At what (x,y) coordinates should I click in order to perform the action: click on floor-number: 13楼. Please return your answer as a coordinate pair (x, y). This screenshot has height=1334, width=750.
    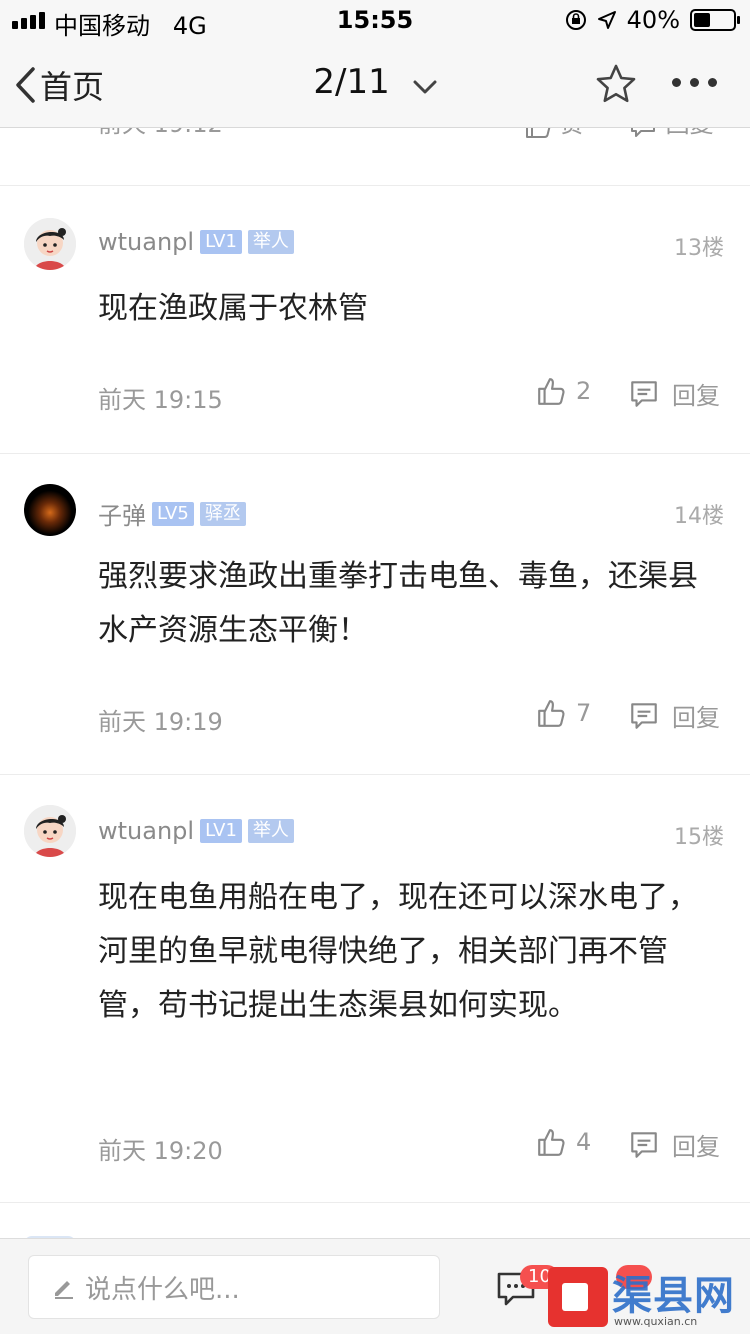
    Looking at the image, I should click on (699, 248).